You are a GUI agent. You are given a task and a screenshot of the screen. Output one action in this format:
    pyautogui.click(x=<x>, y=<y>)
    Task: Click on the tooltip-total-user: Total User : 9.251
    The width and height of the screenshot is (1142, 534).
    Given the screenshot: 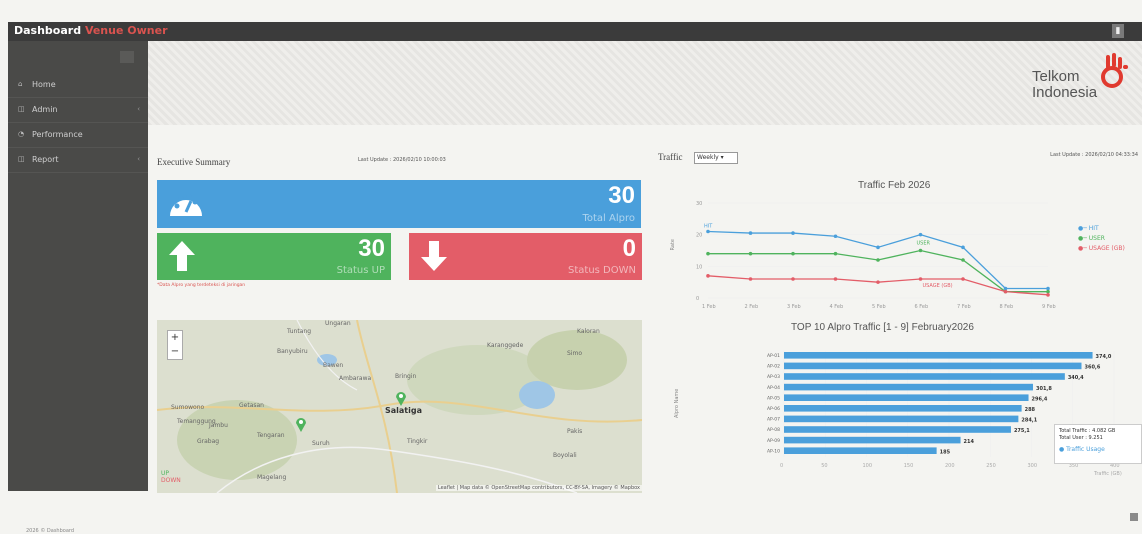 What is the action you would take?
    pyautogui.click(x=1081, y=438)
    